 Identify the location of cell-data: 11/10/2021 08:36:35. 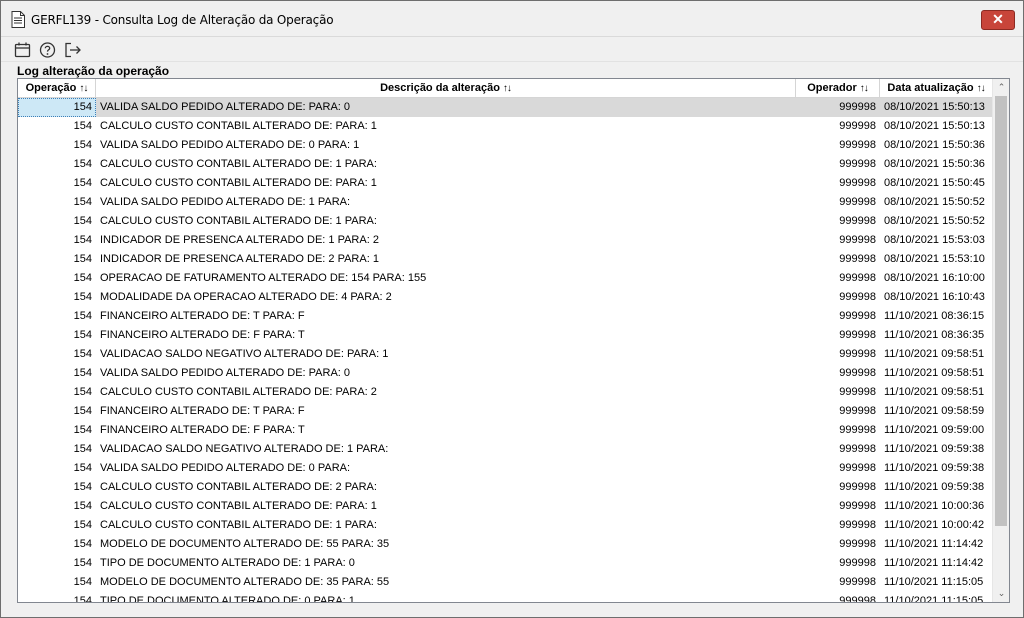
(936, 335).